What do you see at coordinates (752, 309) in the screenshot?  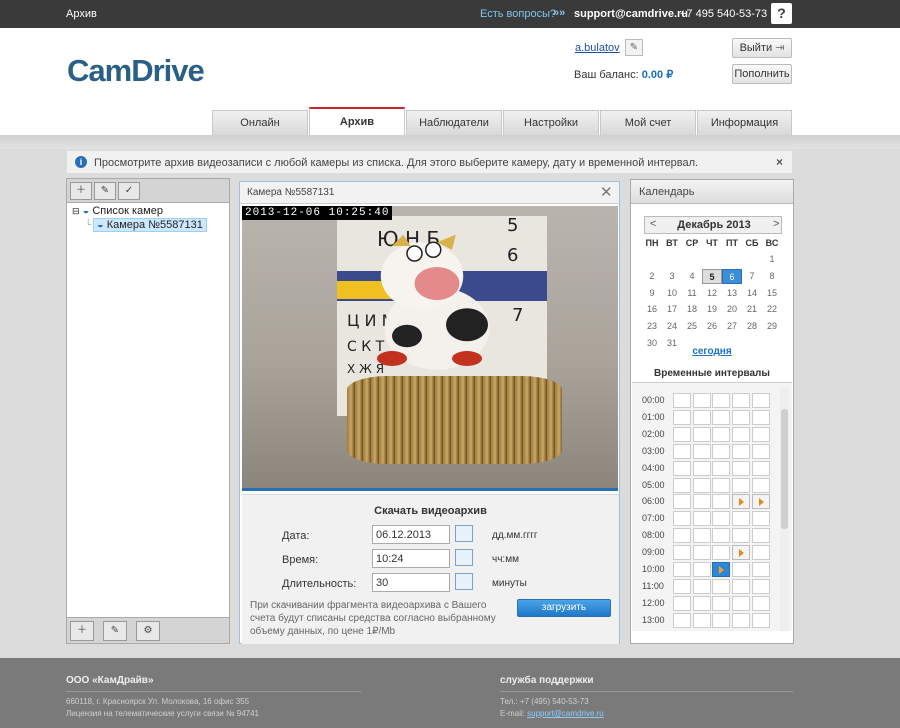 I see `calendar-day: 21` at bounding box center [752, 309].